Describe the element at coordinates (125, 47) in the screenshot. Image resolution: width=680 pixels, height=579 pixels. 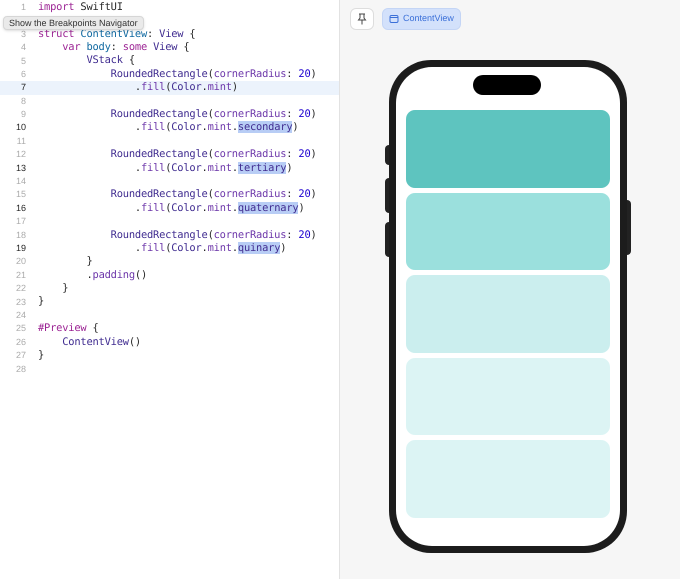
I see `code-line: var body: some View {` at that location.